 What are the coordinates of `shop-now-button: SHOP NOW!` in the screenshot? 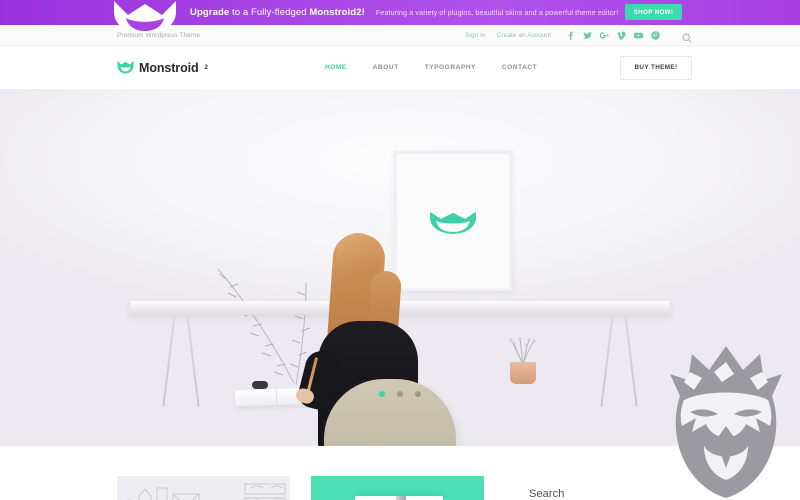 It's located at (653, 12).